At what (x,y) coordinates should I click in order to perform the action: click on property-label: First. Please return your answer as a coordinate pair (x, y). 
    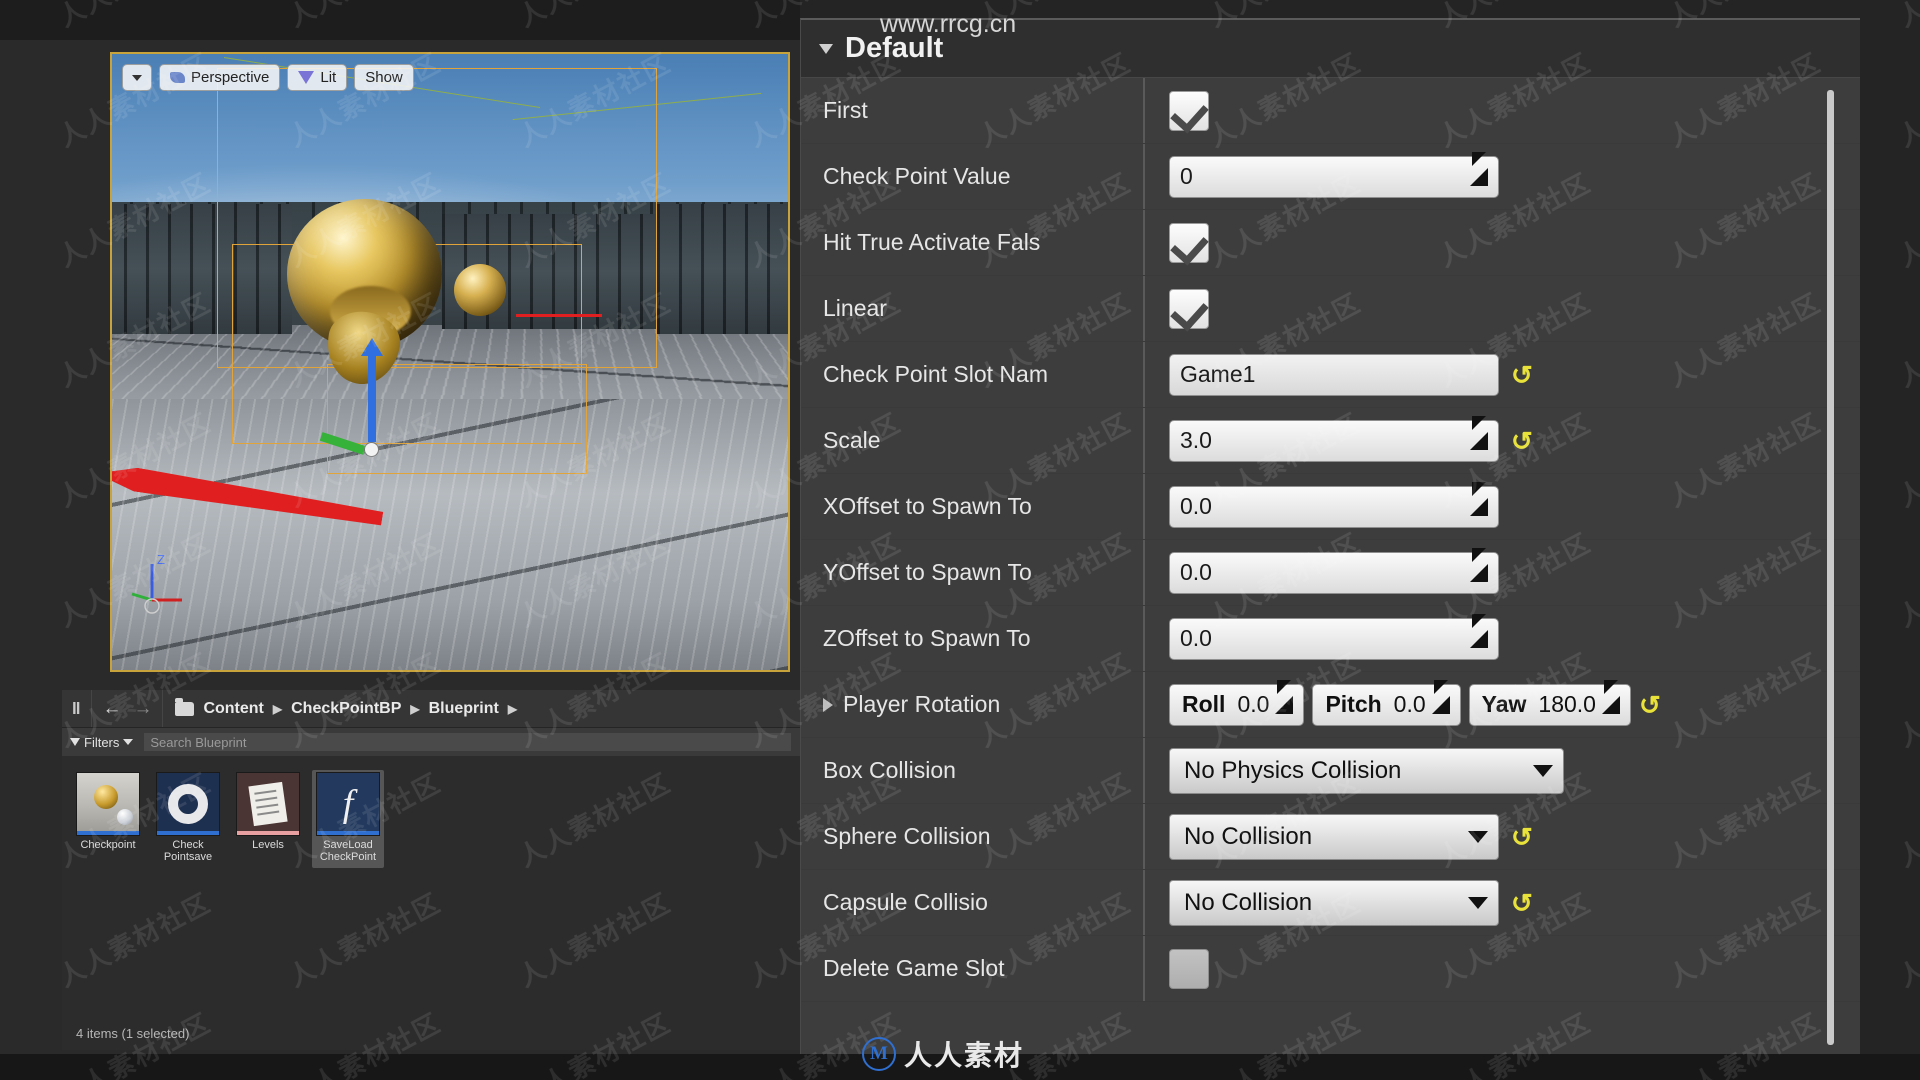
    Looking at the image, I should click on (845, 110).